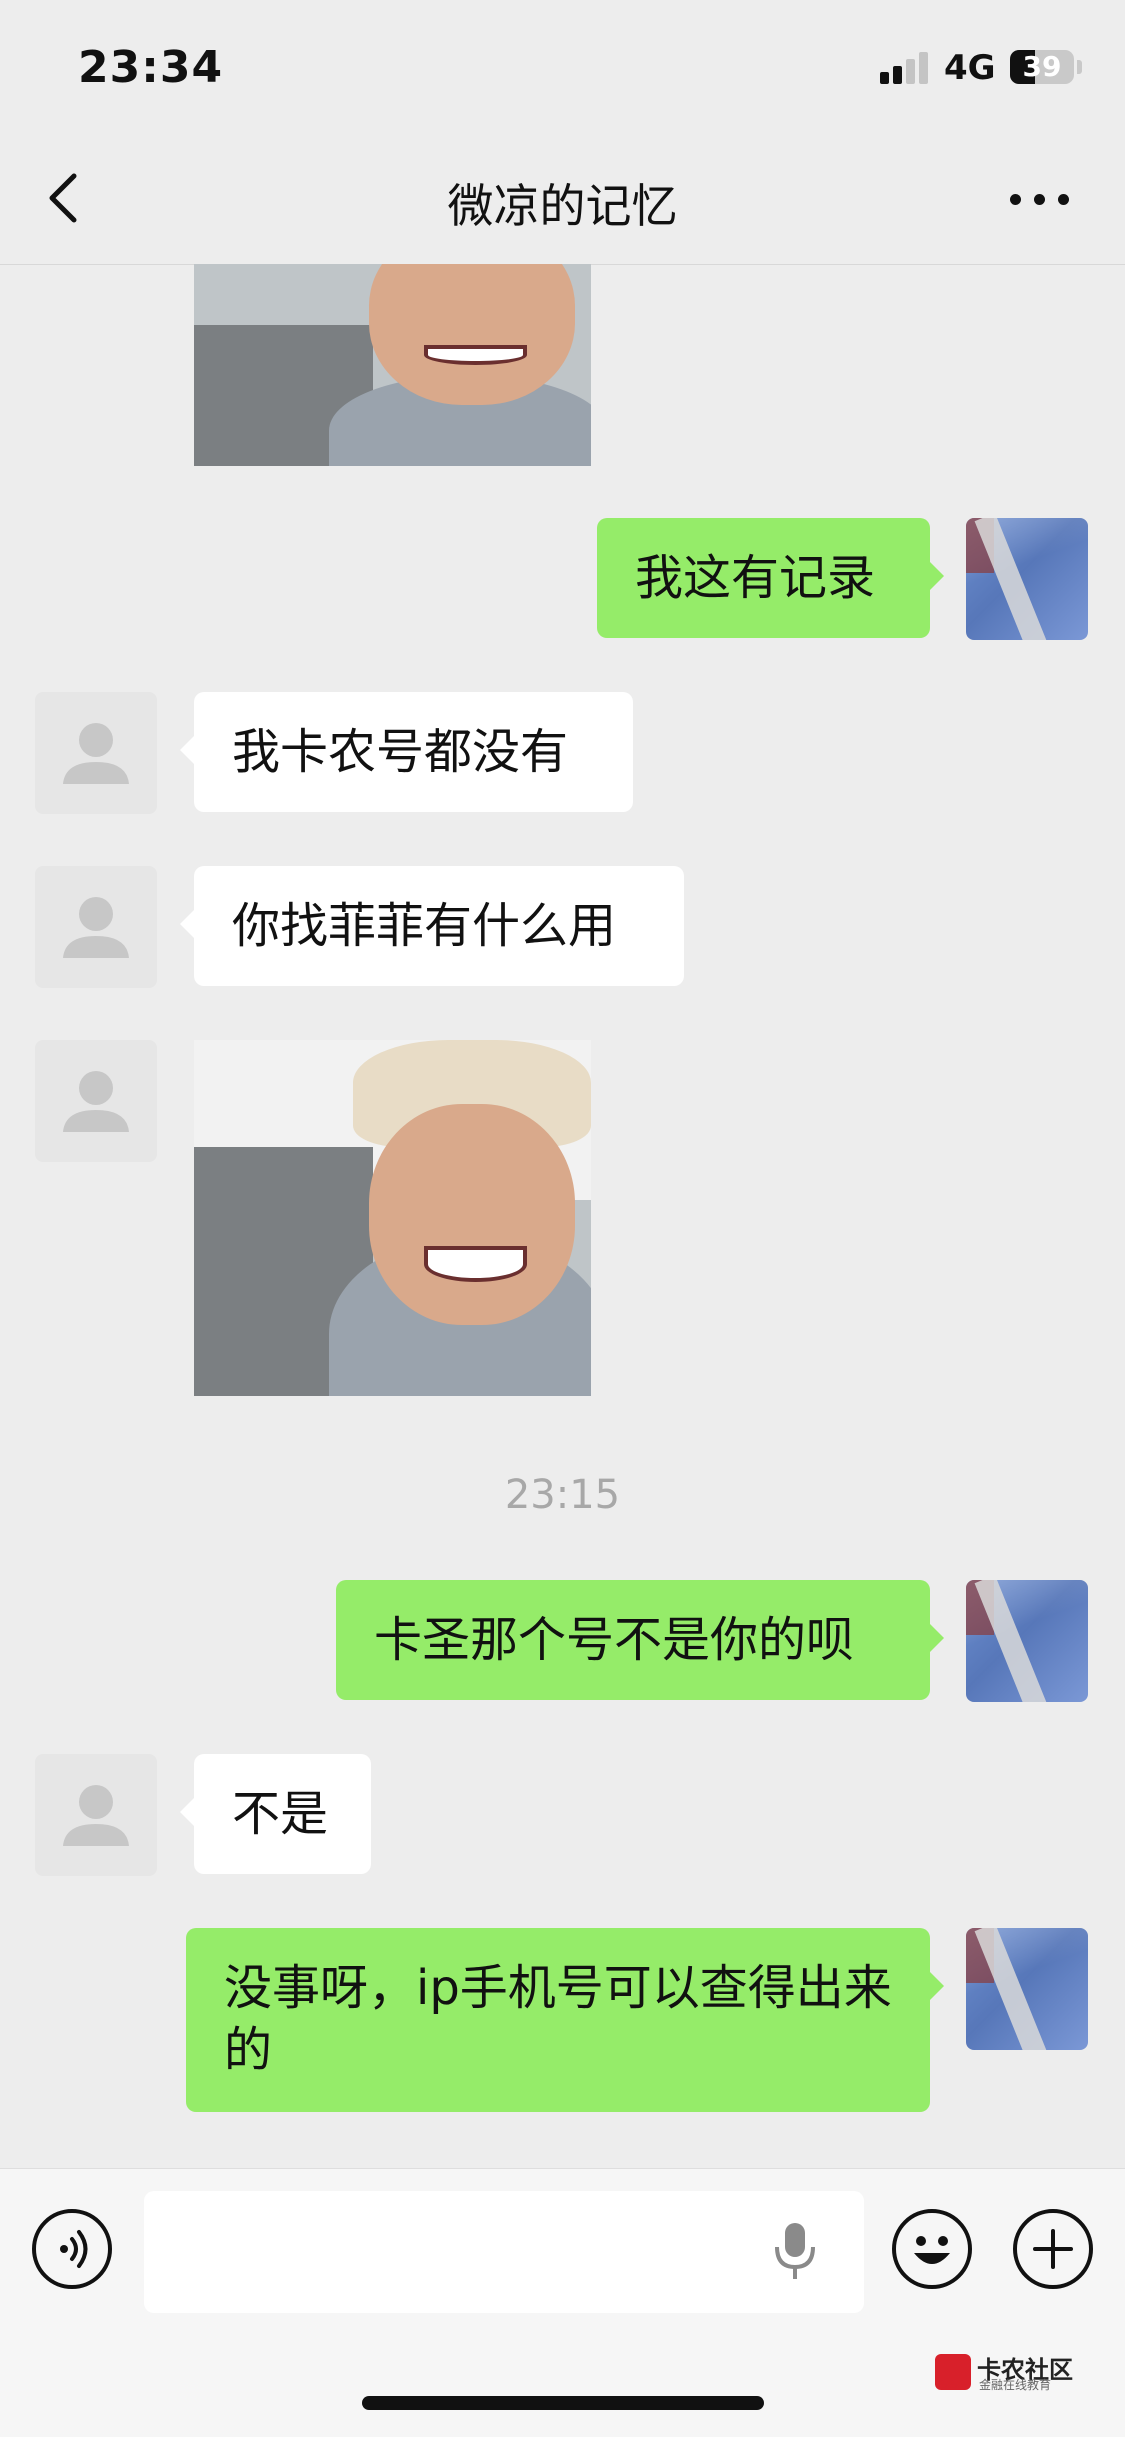 The image size is (1125, 2437). I want to click on watermark-subtitle: 金融在线教育, so click(1015, 2385).